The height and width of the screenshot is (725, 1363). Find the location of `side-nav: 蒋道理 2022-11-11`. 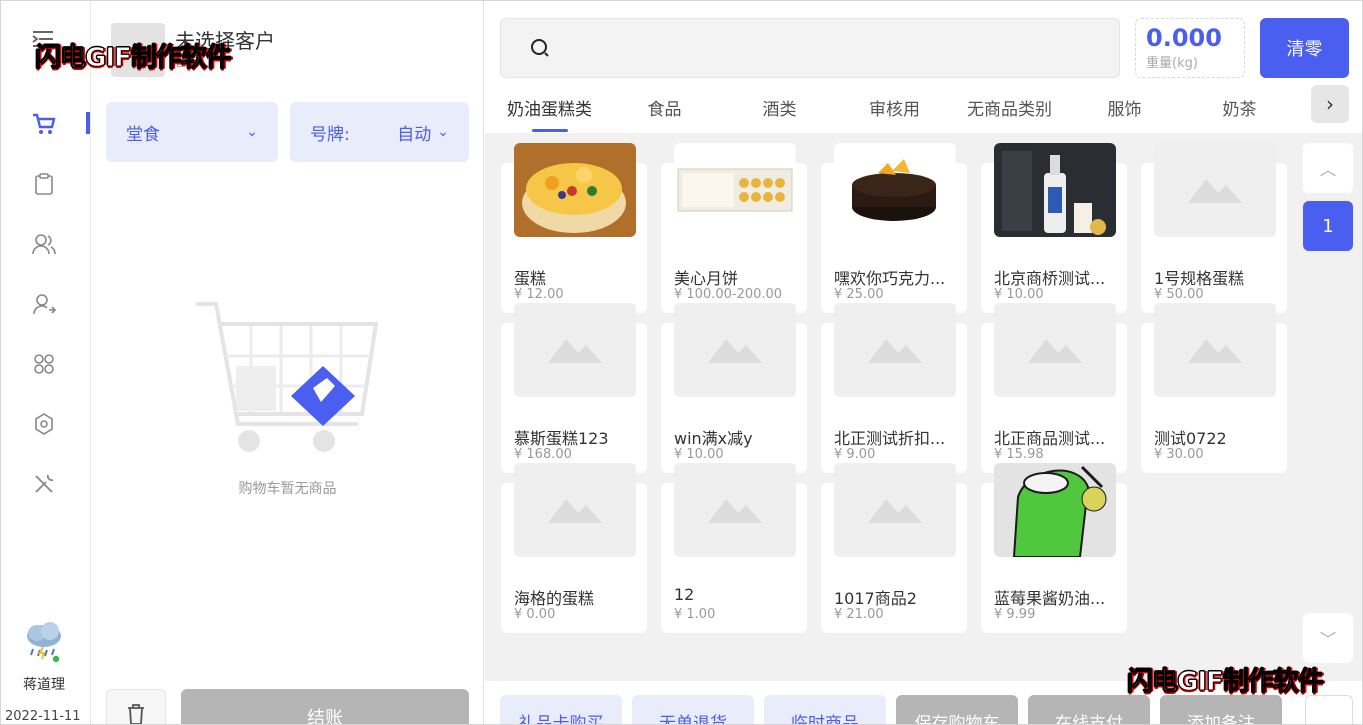

side-nav: 蒋道理 2022-11-11 is located at coordinates (46, 362).